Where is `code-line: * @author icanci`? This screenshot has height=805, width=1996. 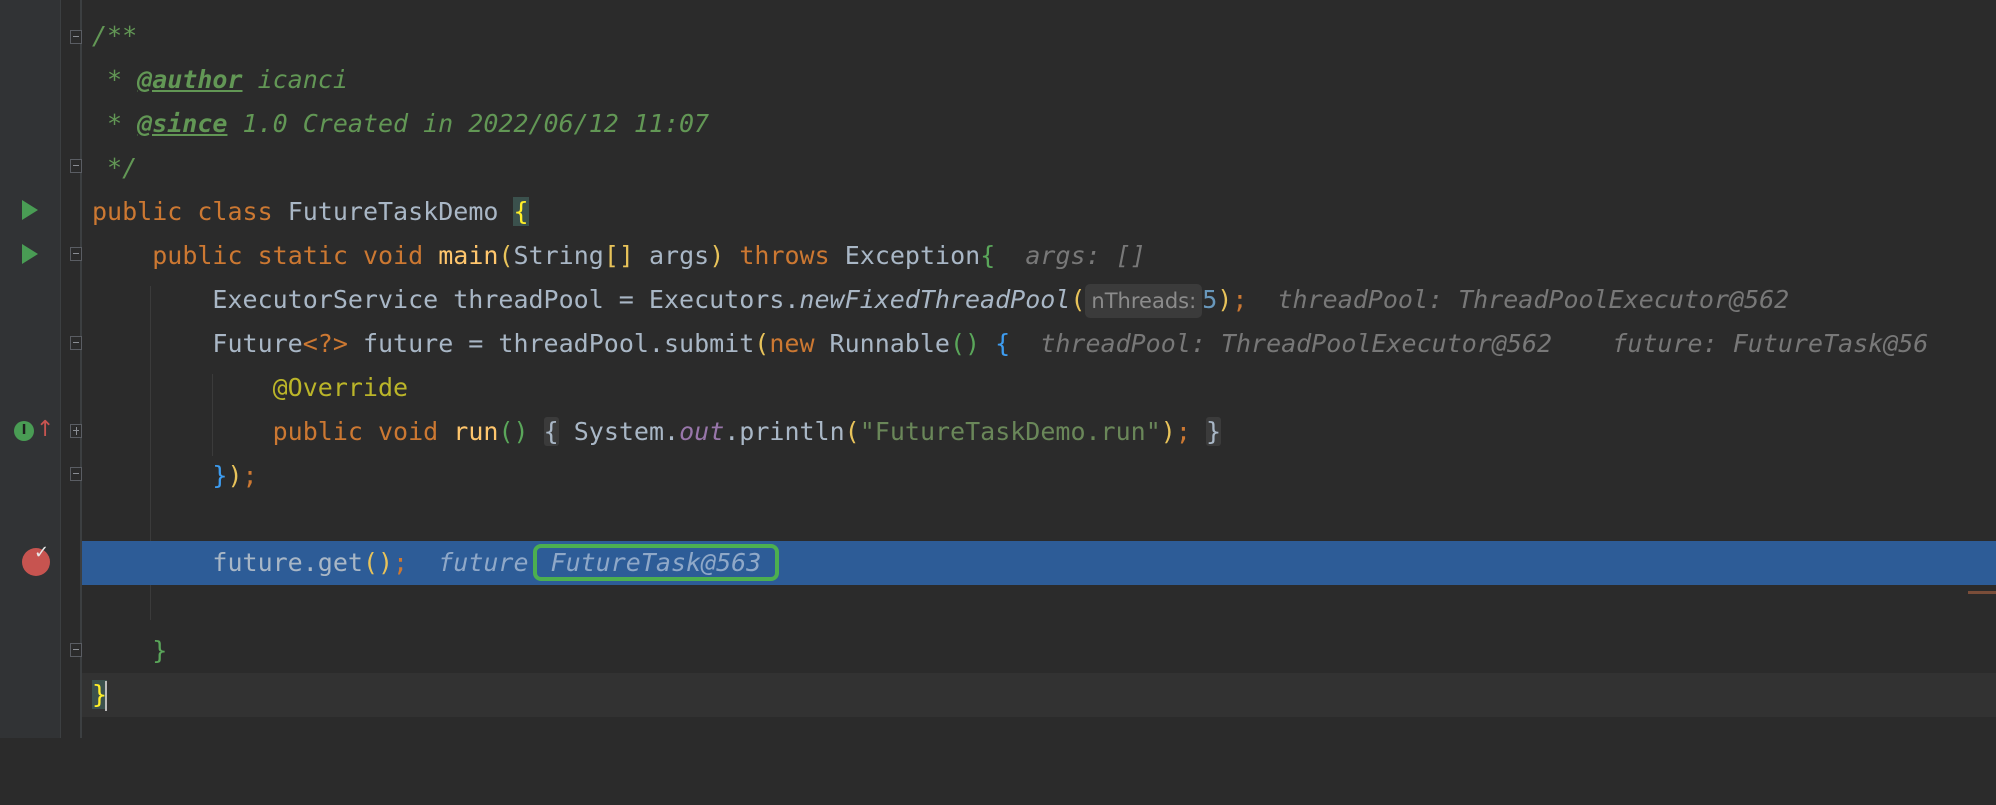
code-line: * @author icanci is located at coordinates (1039, 80).